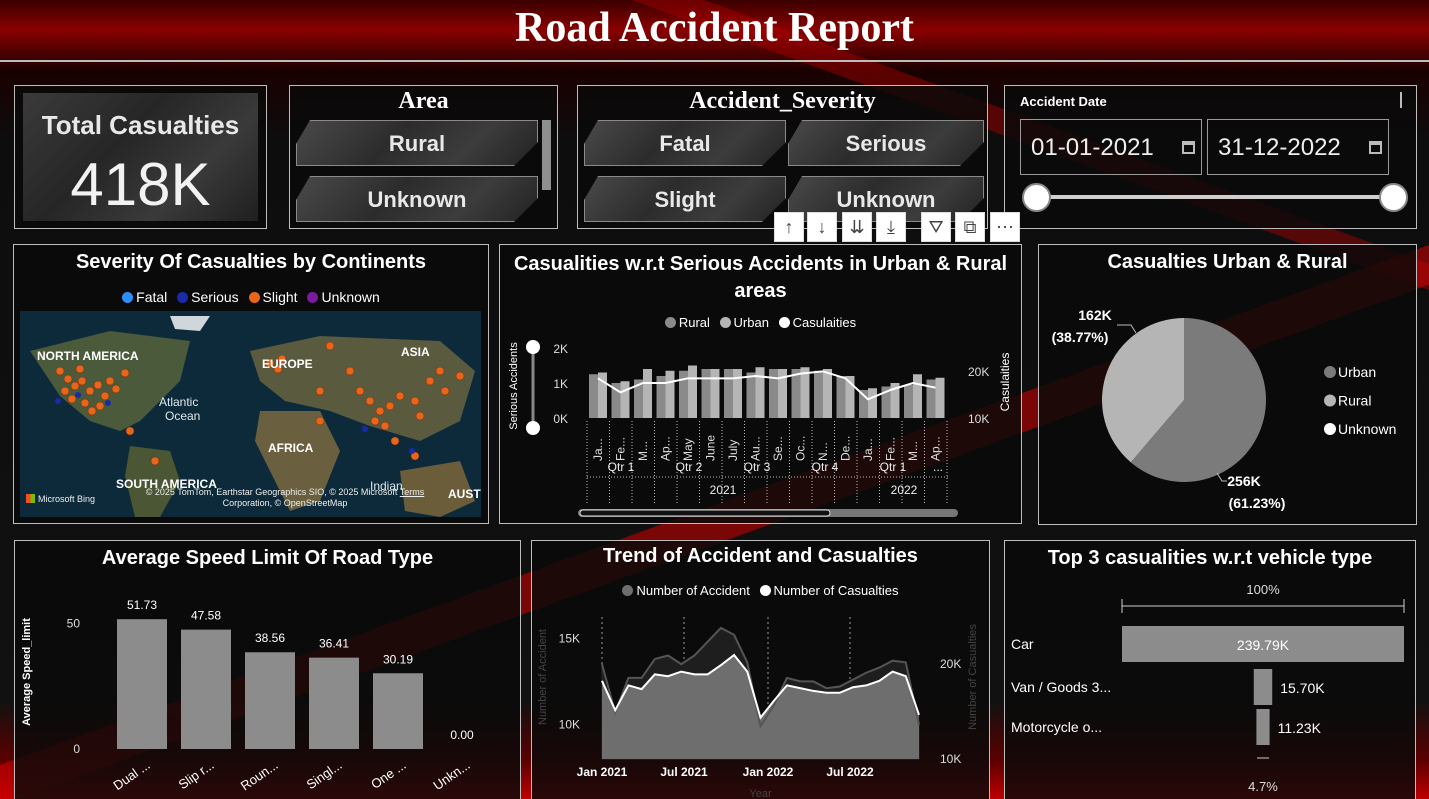 The width and height of the screenshot is (1429, 799). I want to click on severity-slicer-title: Accident_Severity, so click(782, 101).